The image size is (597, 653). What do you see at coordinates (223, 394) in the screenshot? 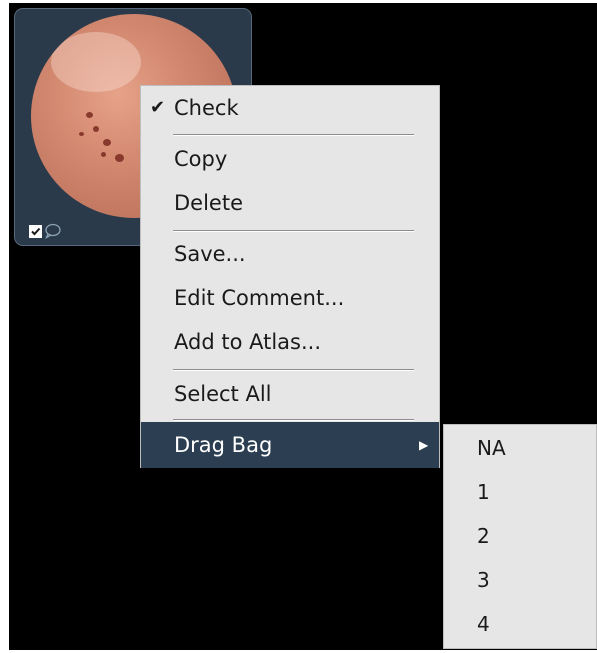
I see `menu-item-label: Select All` at bounding box center [223, 394].